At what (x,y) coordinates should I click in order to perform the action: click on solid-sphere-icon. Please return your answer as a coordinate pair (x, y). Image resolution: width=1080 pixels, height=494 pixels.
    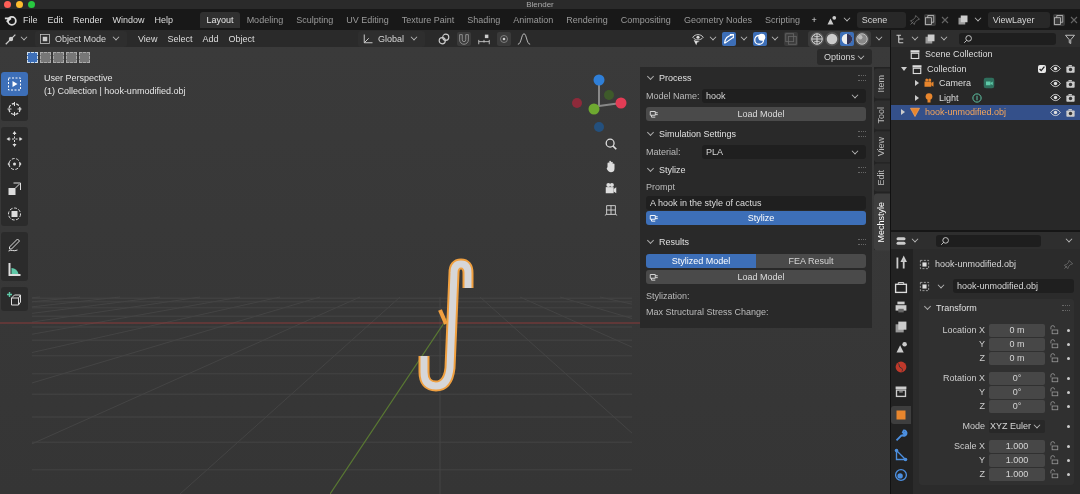
    Looking at the image, I should click on (832, 38).